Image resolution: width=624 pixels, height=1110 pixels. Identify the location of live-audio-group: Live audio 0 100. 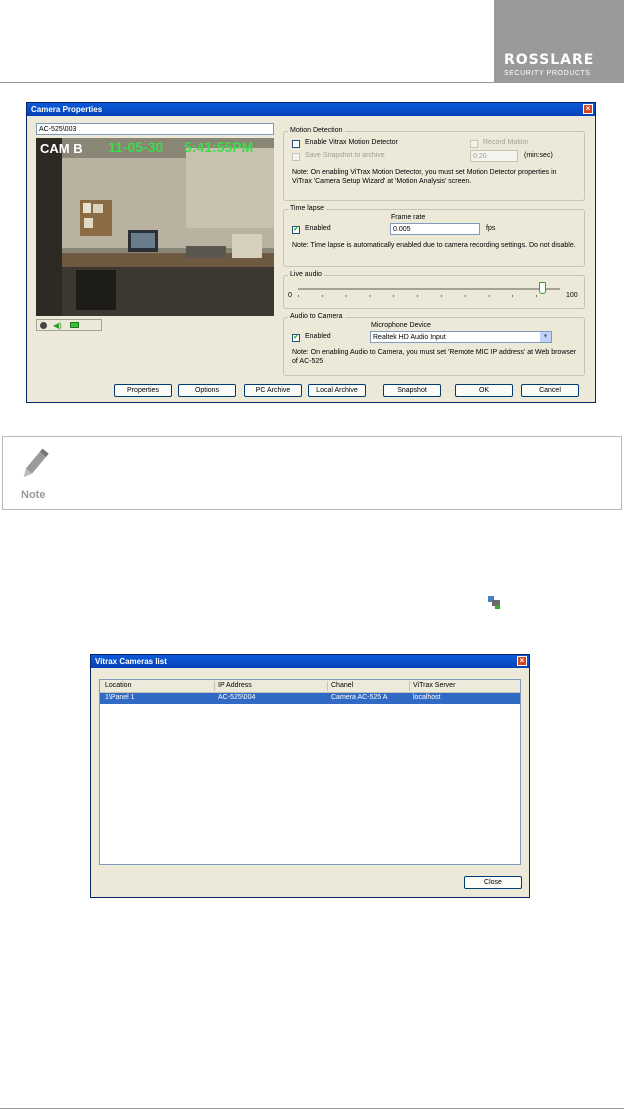
(434, 290).